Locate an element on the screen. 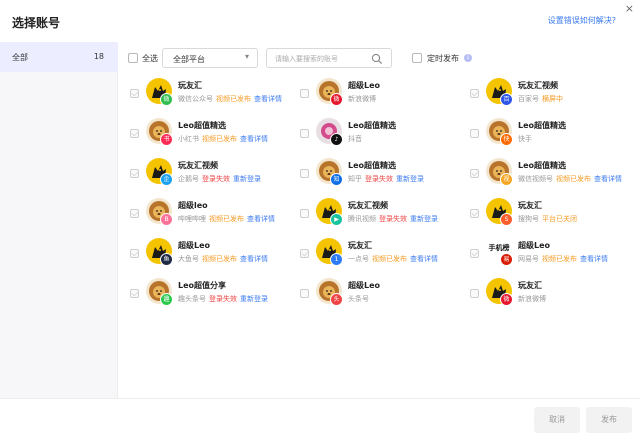  help-link: 设置错误如何解决? is located at coordinates (582, 20).